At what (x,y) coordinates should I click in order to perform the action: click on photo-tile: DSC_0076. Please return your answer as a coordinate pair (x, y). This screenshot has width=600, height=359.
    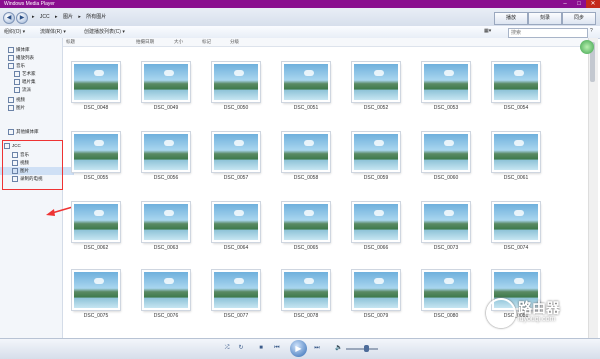
    Looking at the image, I should click on (166, 294).